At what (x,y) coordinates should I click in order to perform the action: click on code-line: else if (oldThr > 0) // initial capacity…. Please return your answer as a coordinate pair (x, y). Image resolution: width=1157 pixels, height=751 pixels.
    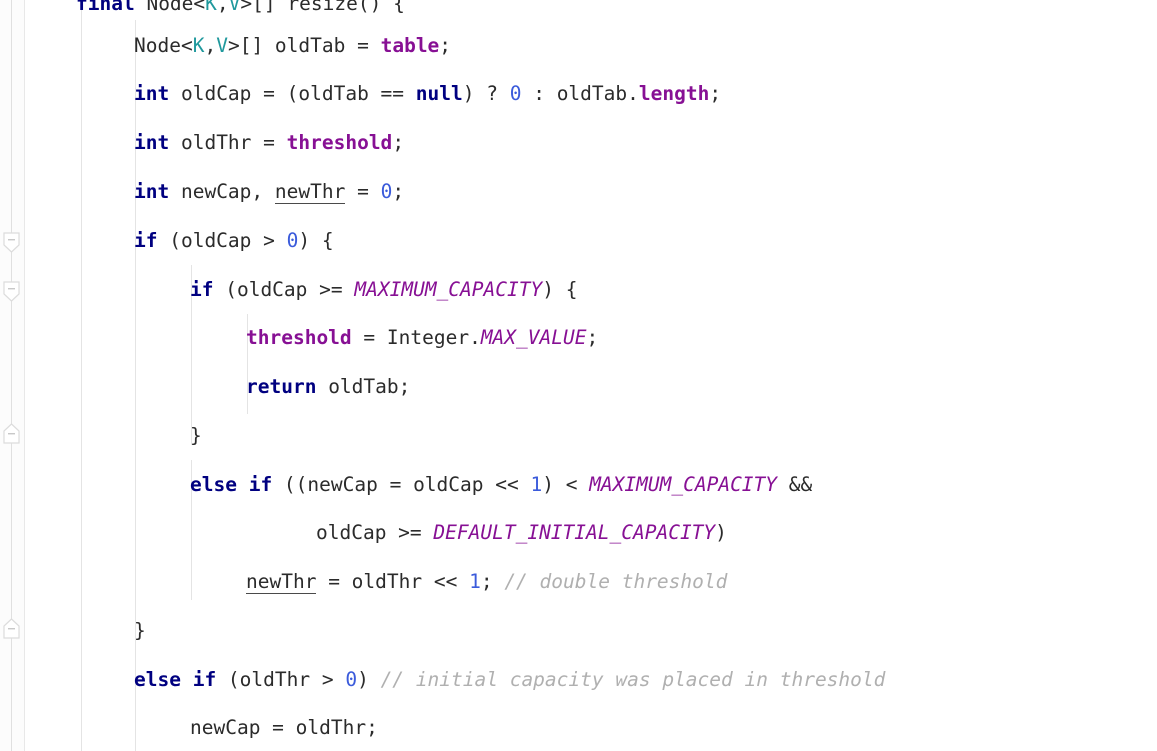
    Looking at the image, I should click on (454, 680).